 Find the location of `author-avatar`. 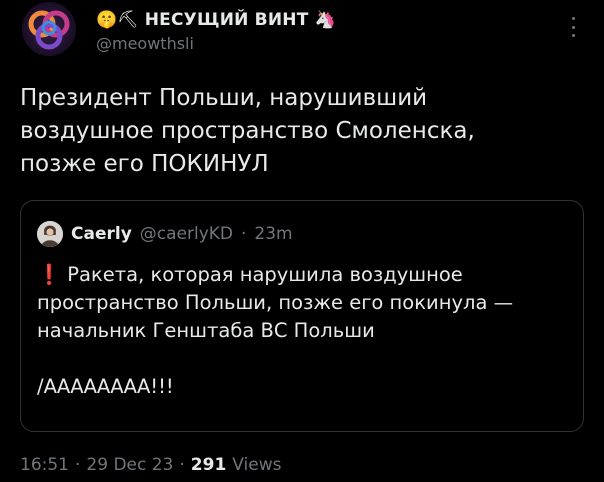

author-avatar is located at coordinates (49, 29).